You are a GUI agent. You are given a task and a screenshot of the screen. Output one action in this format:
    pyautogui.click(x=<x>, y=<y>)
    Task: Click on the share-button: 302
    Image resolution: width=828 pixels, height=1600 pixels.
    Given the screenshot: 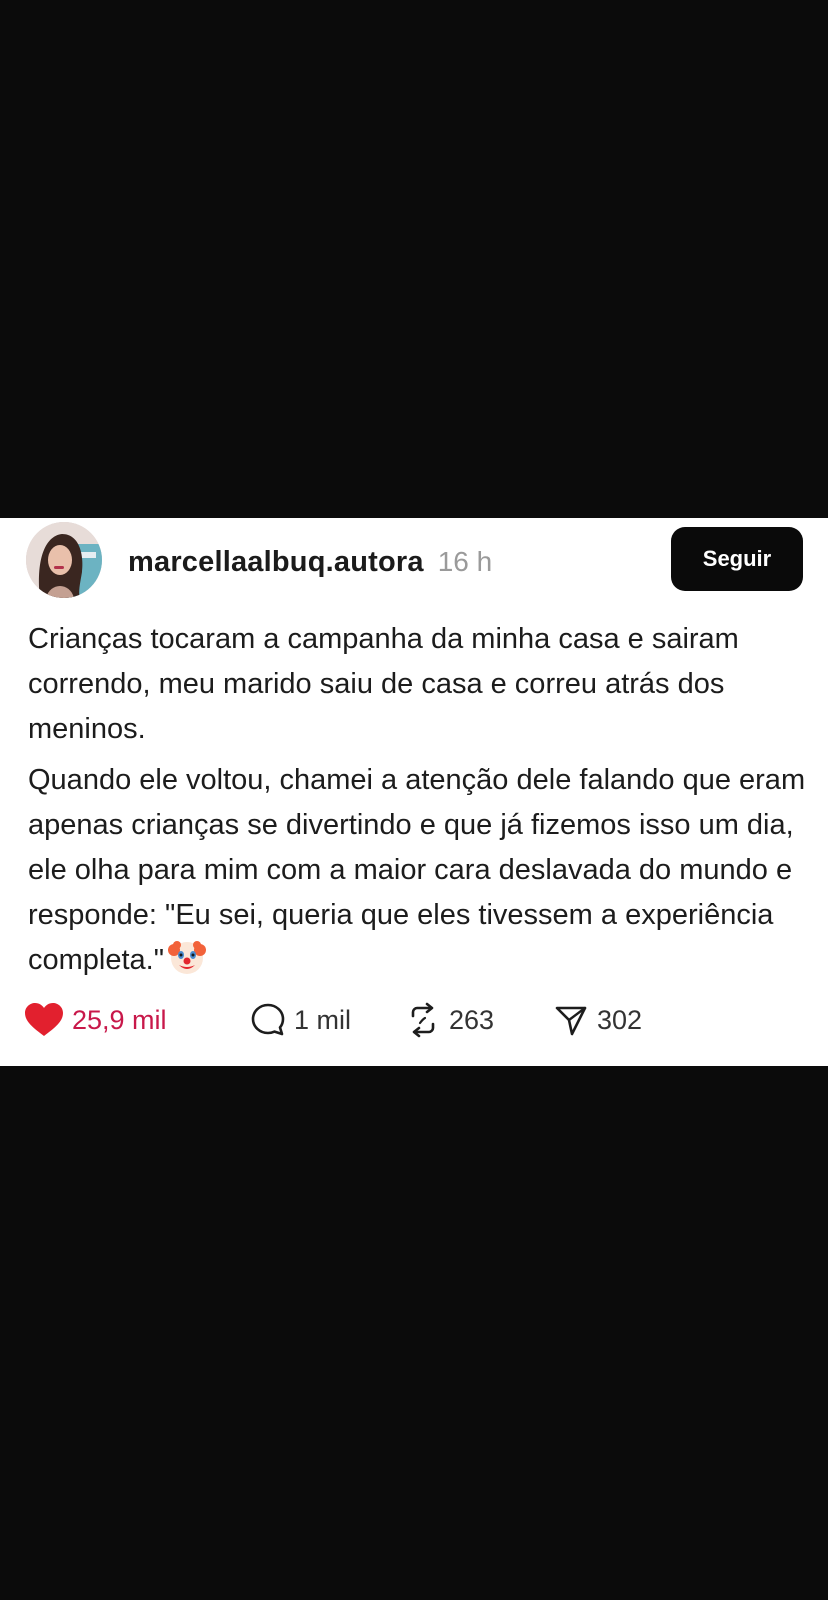 What is the action you would take?
    pyautogui.click(x=613, y=1020)
    